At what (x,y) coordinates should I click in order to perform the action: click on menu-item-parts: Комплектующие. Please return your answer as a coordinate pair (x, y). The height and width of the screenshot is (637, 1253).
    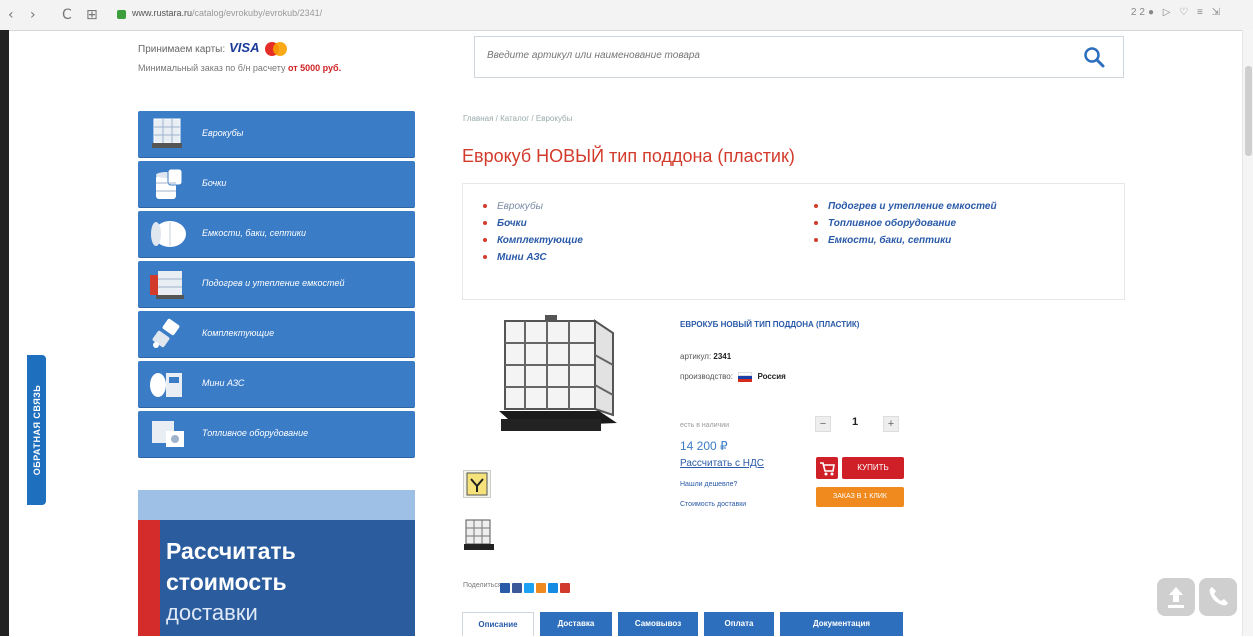
    Looking at the image, I should click on (276, 334).